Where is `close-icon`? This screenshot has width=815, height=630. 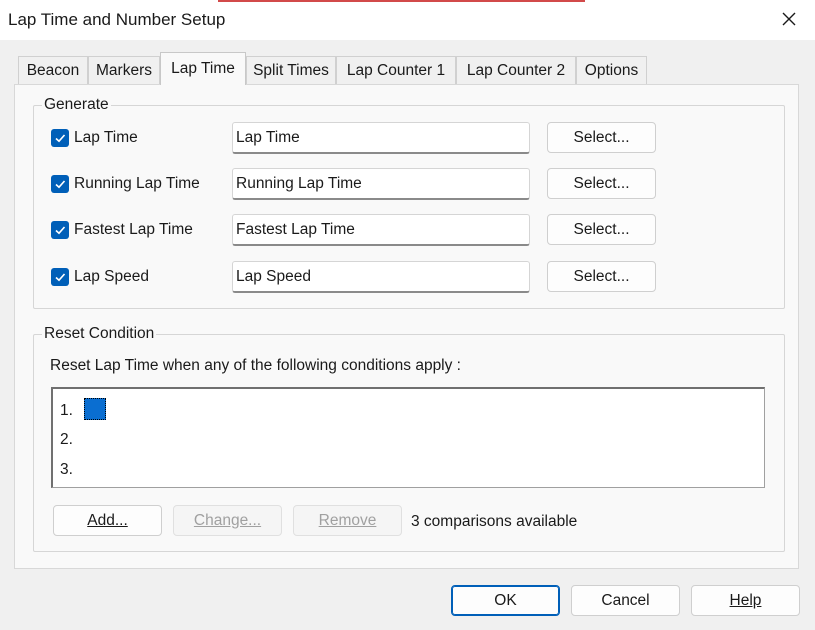
close-icon is located at coordinates (789, 19).